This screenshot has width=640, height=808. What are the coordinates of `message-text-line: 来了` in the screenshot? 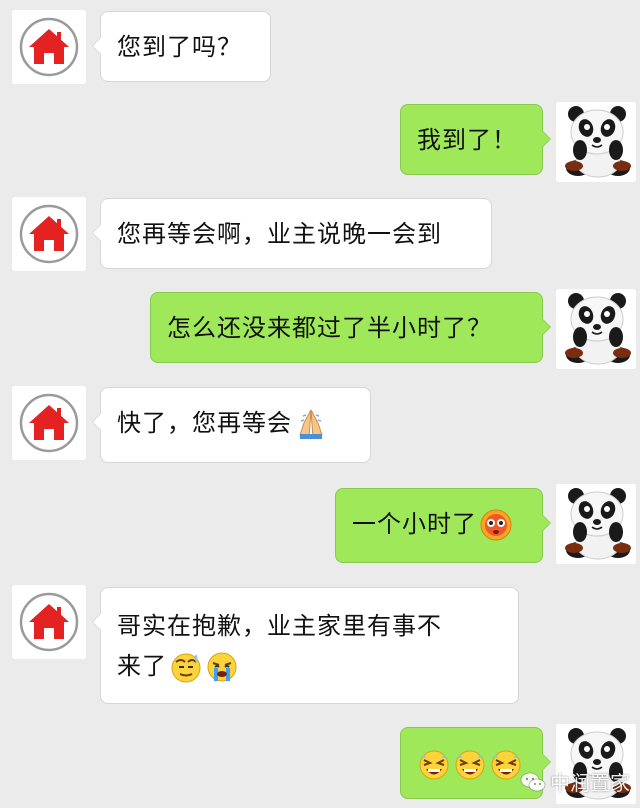 It's located at (309, 666).